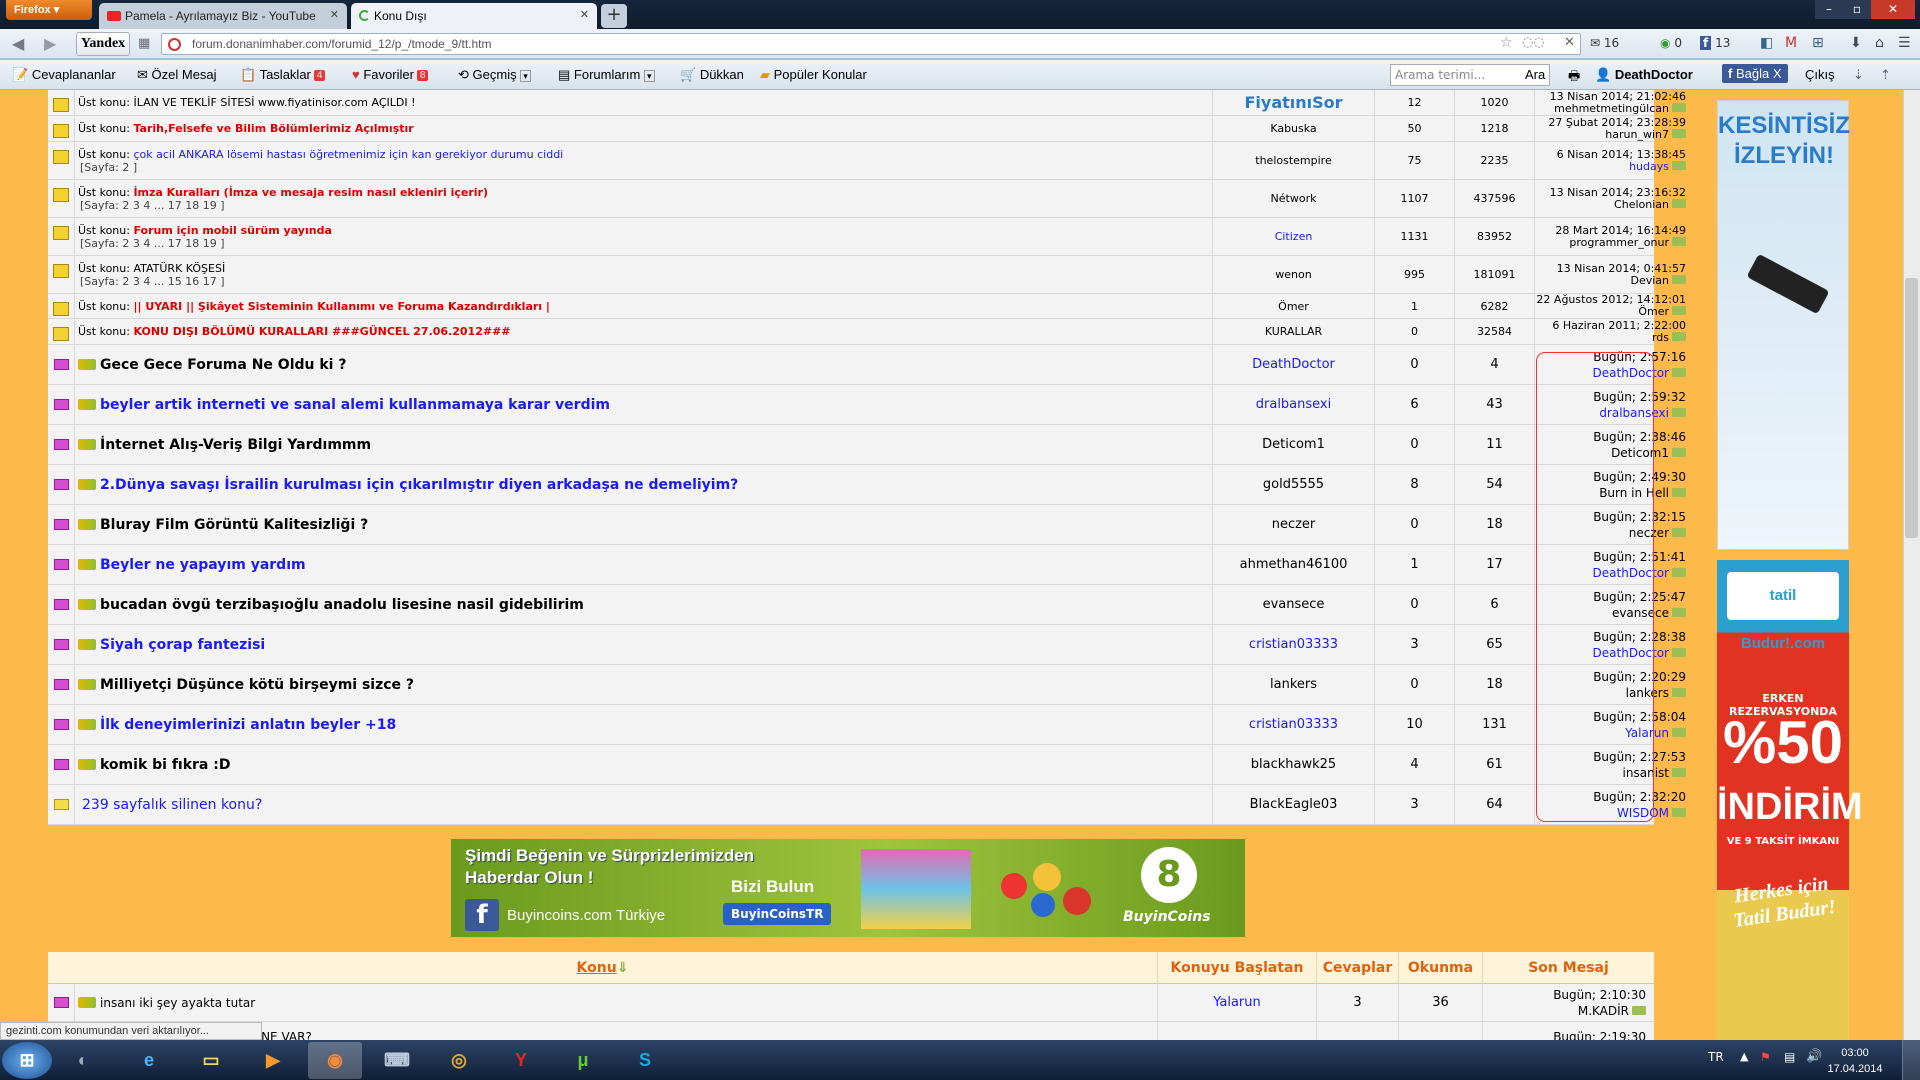 The image size is (1920, 1080). I want to click on last-post-user: Burn in Hell, so click(1610, 493).